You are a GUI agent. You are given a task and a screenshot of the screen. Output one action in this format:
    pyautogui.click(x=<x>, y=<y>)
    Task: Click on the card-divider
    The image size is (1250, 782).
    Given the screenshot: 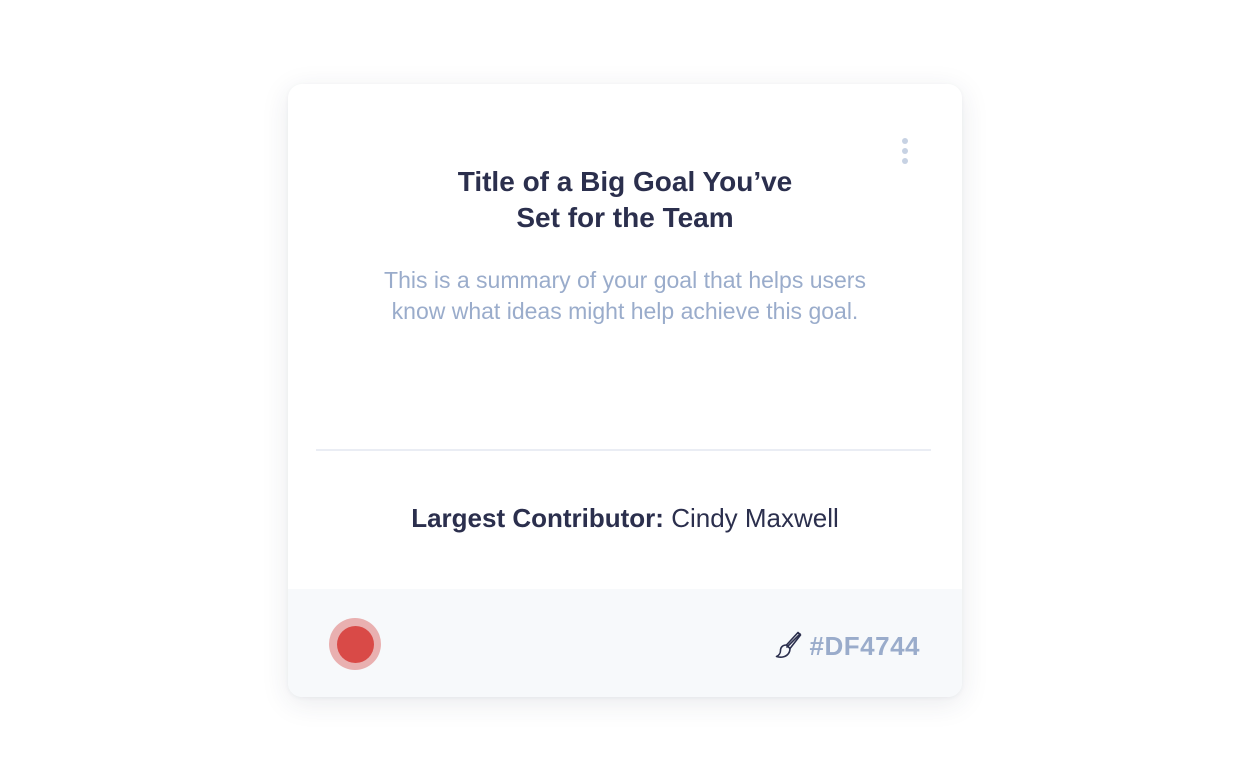 What is the action you would take?
    pyautogui.click(x=623, y=450)
    